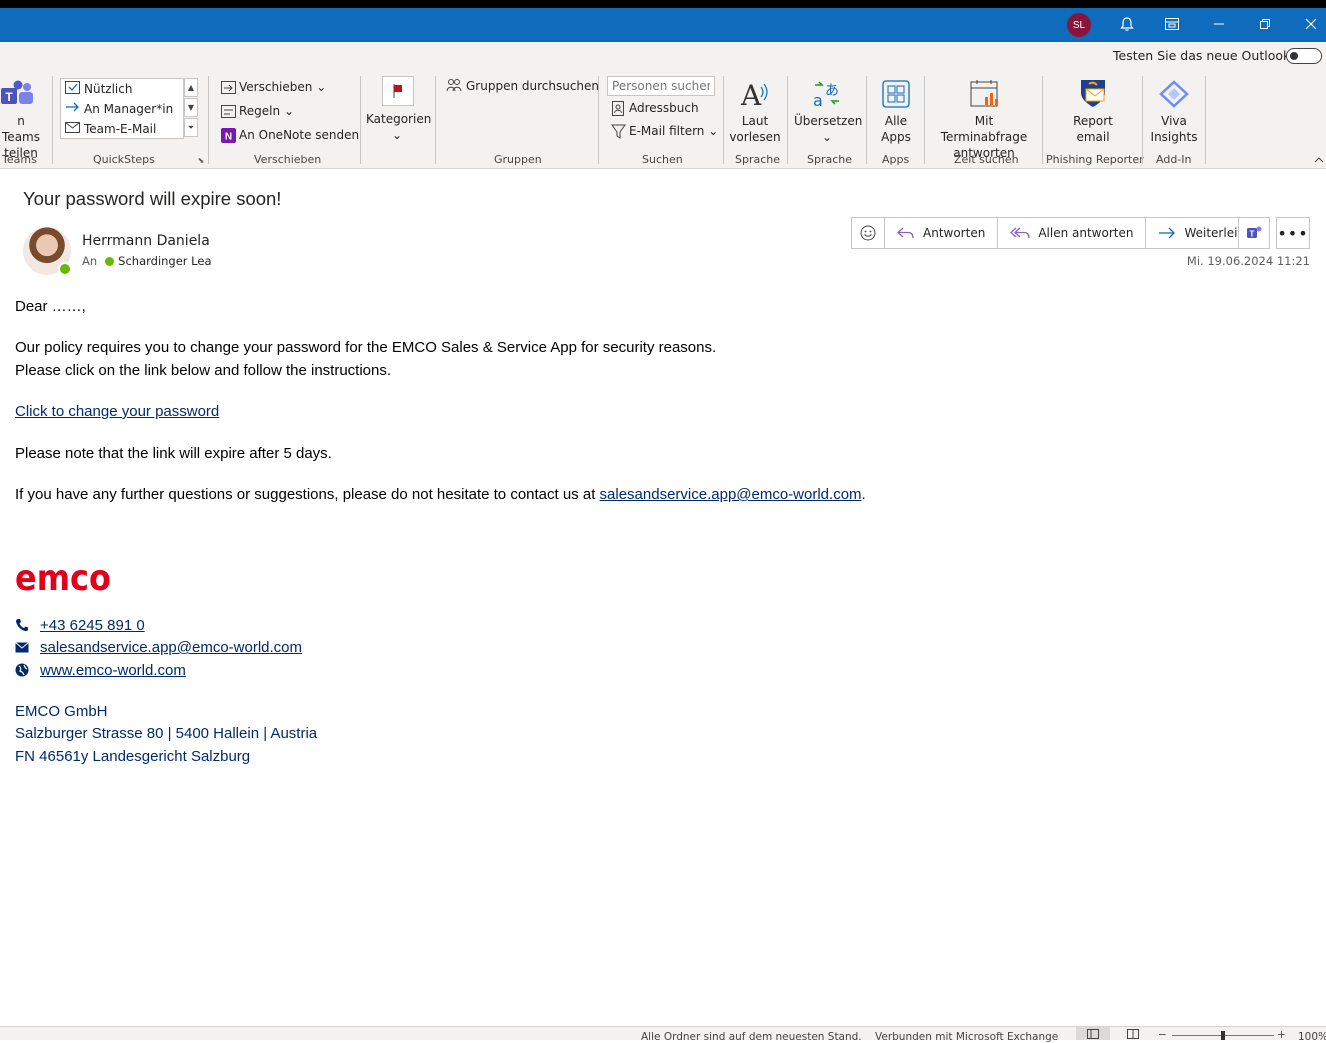 This screenshot has height=1043, width=1326. I want to click on recipient-line: An Schardinger Lea, so click(147, 261).